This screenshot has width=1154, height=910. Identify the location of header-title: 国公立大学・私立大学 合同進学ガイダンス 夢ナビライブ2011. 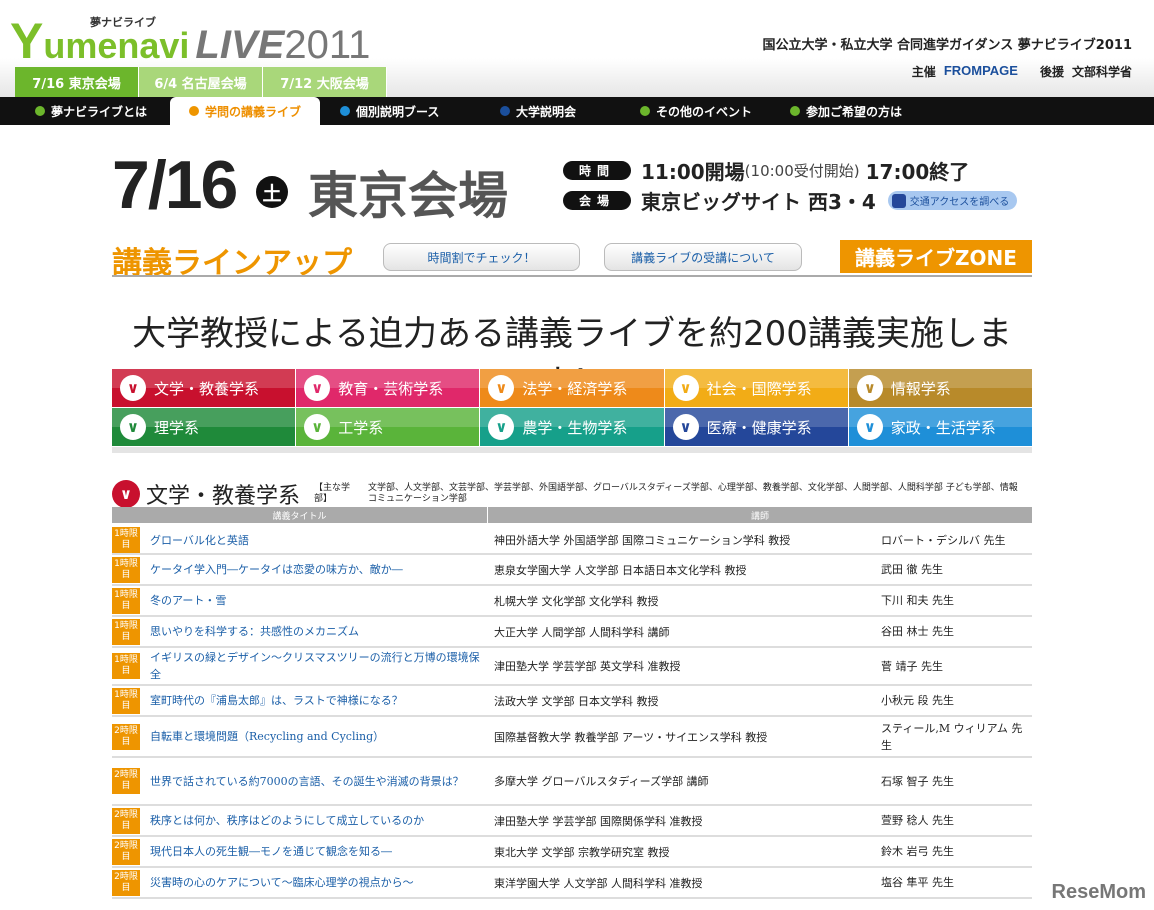
(947, 45).